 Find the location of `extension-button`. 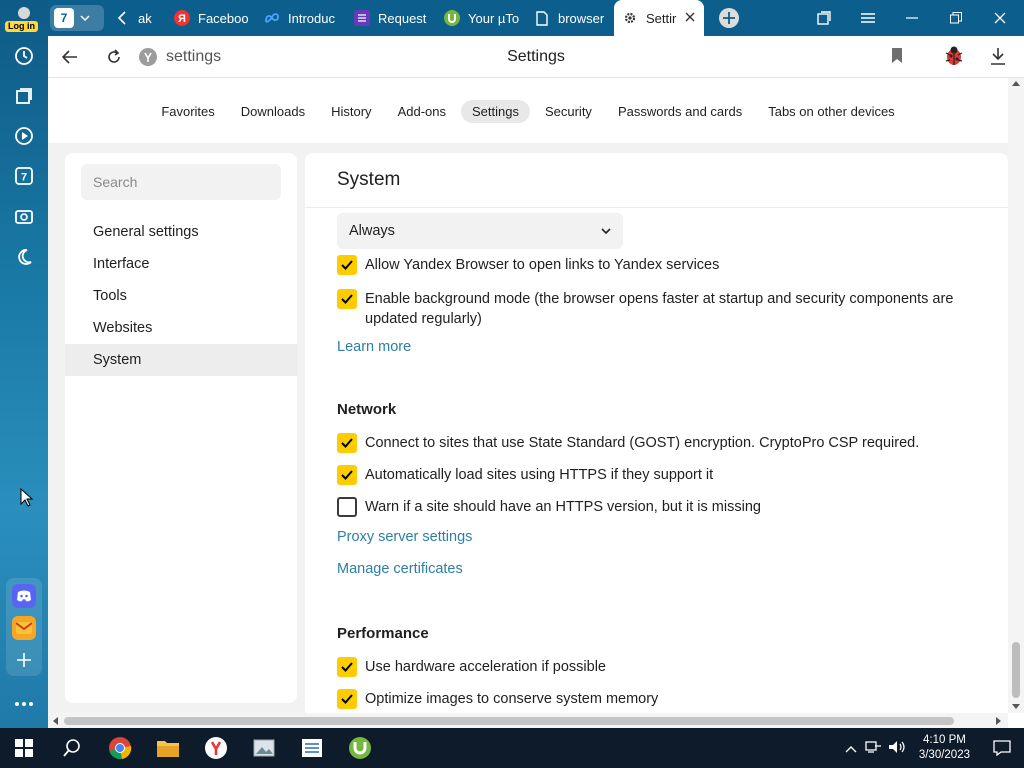

extension-button is located at coordinates (954, 57).